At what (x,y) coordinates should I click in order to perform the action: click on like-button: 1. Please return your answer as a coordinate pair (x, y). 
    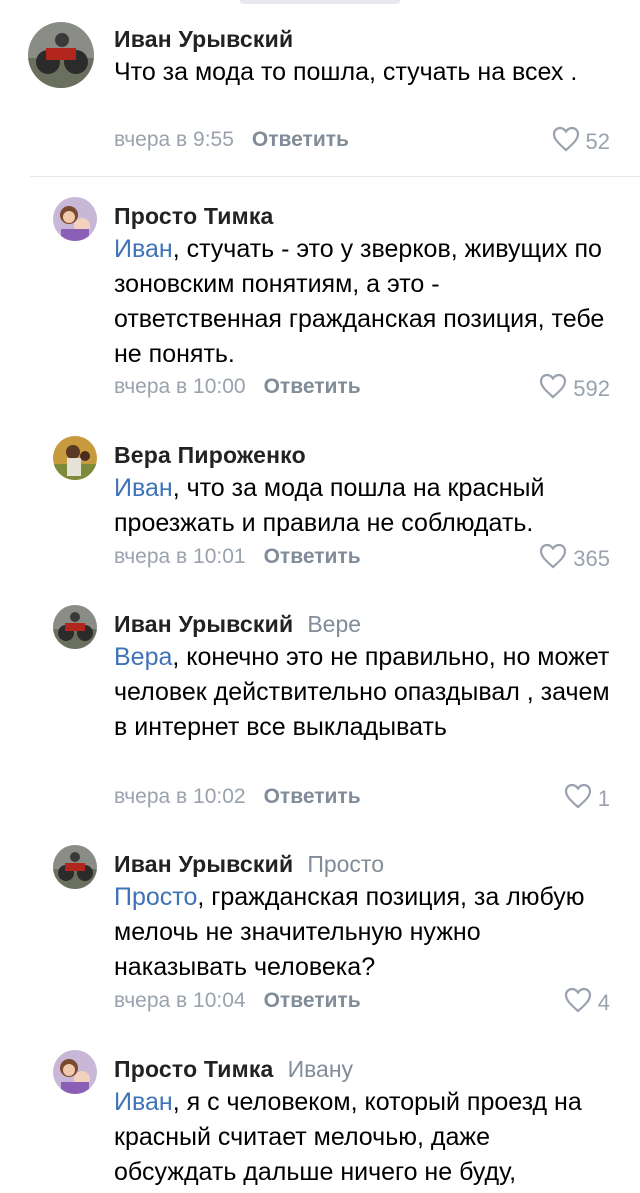
    Looking at the image, I should click on (587, 799).